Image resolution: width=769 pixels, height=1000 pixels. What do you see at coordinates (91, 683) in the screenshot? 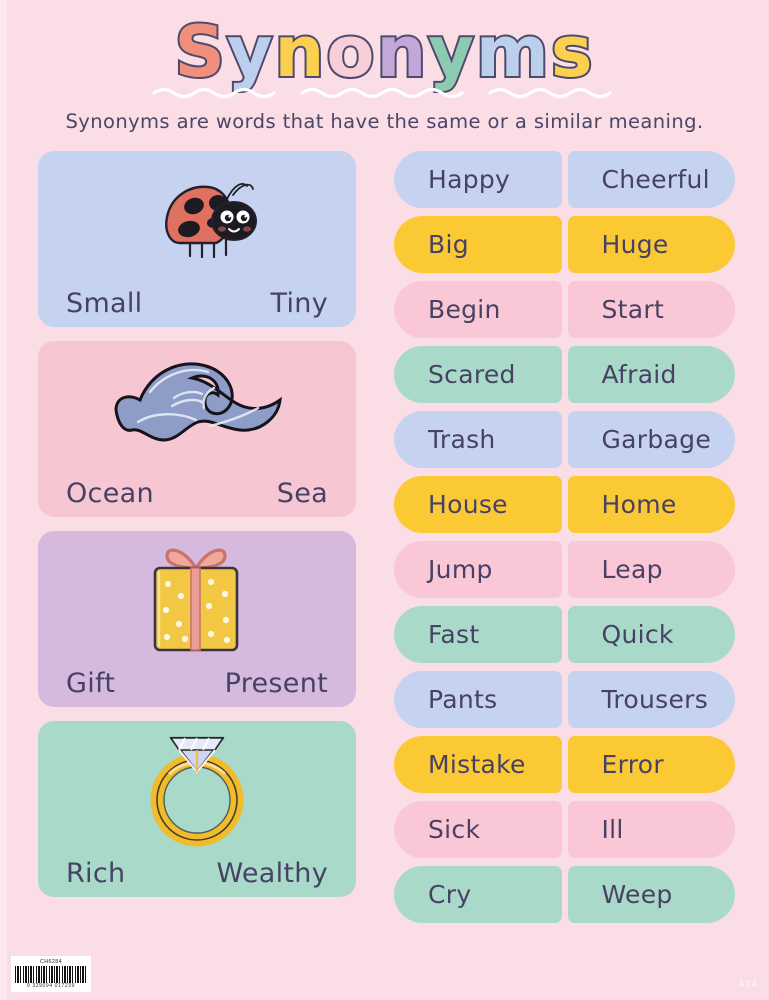
I see `picture-card-word-left: Gift` at bounding box center [91, 683].